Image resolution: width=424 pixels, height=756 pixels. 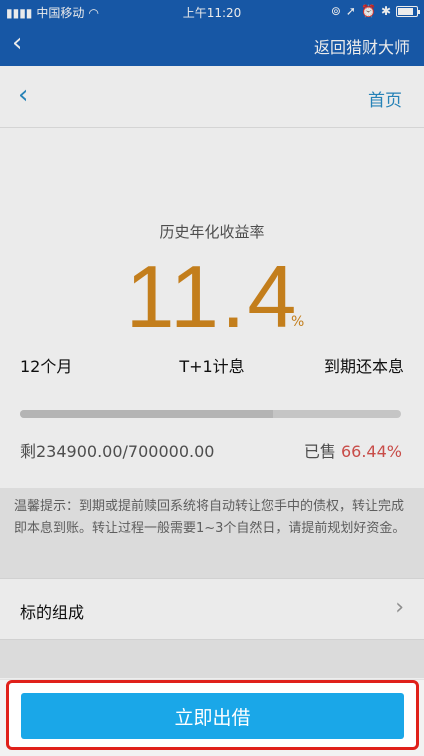 I want to click on composition-label: 标的组成, so click(x=52, y=612).